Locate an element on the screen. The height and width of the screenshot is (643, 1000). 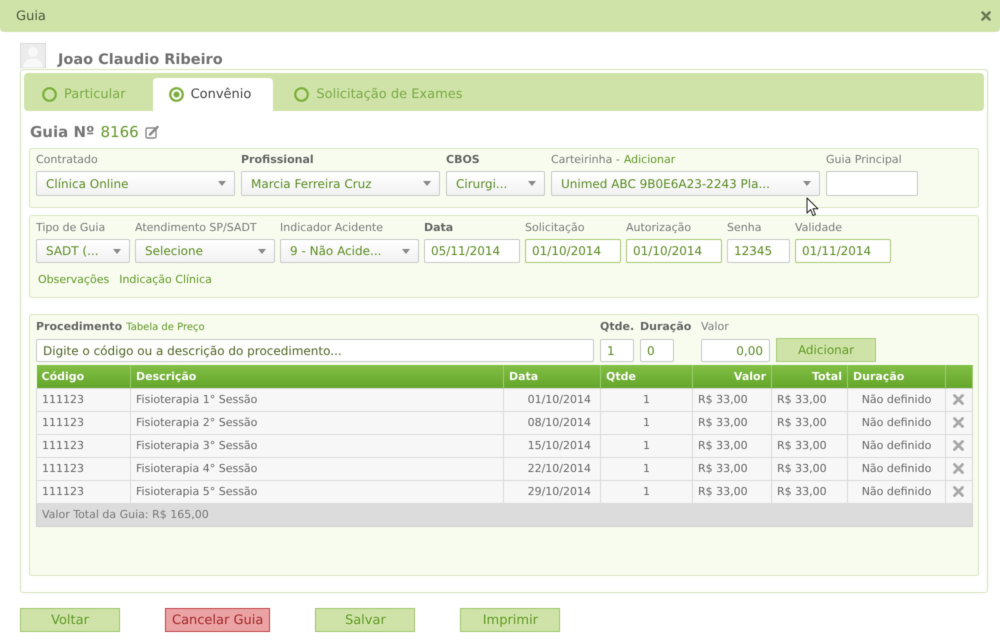
text-field: 12345 is located at coordinates (758, 251).